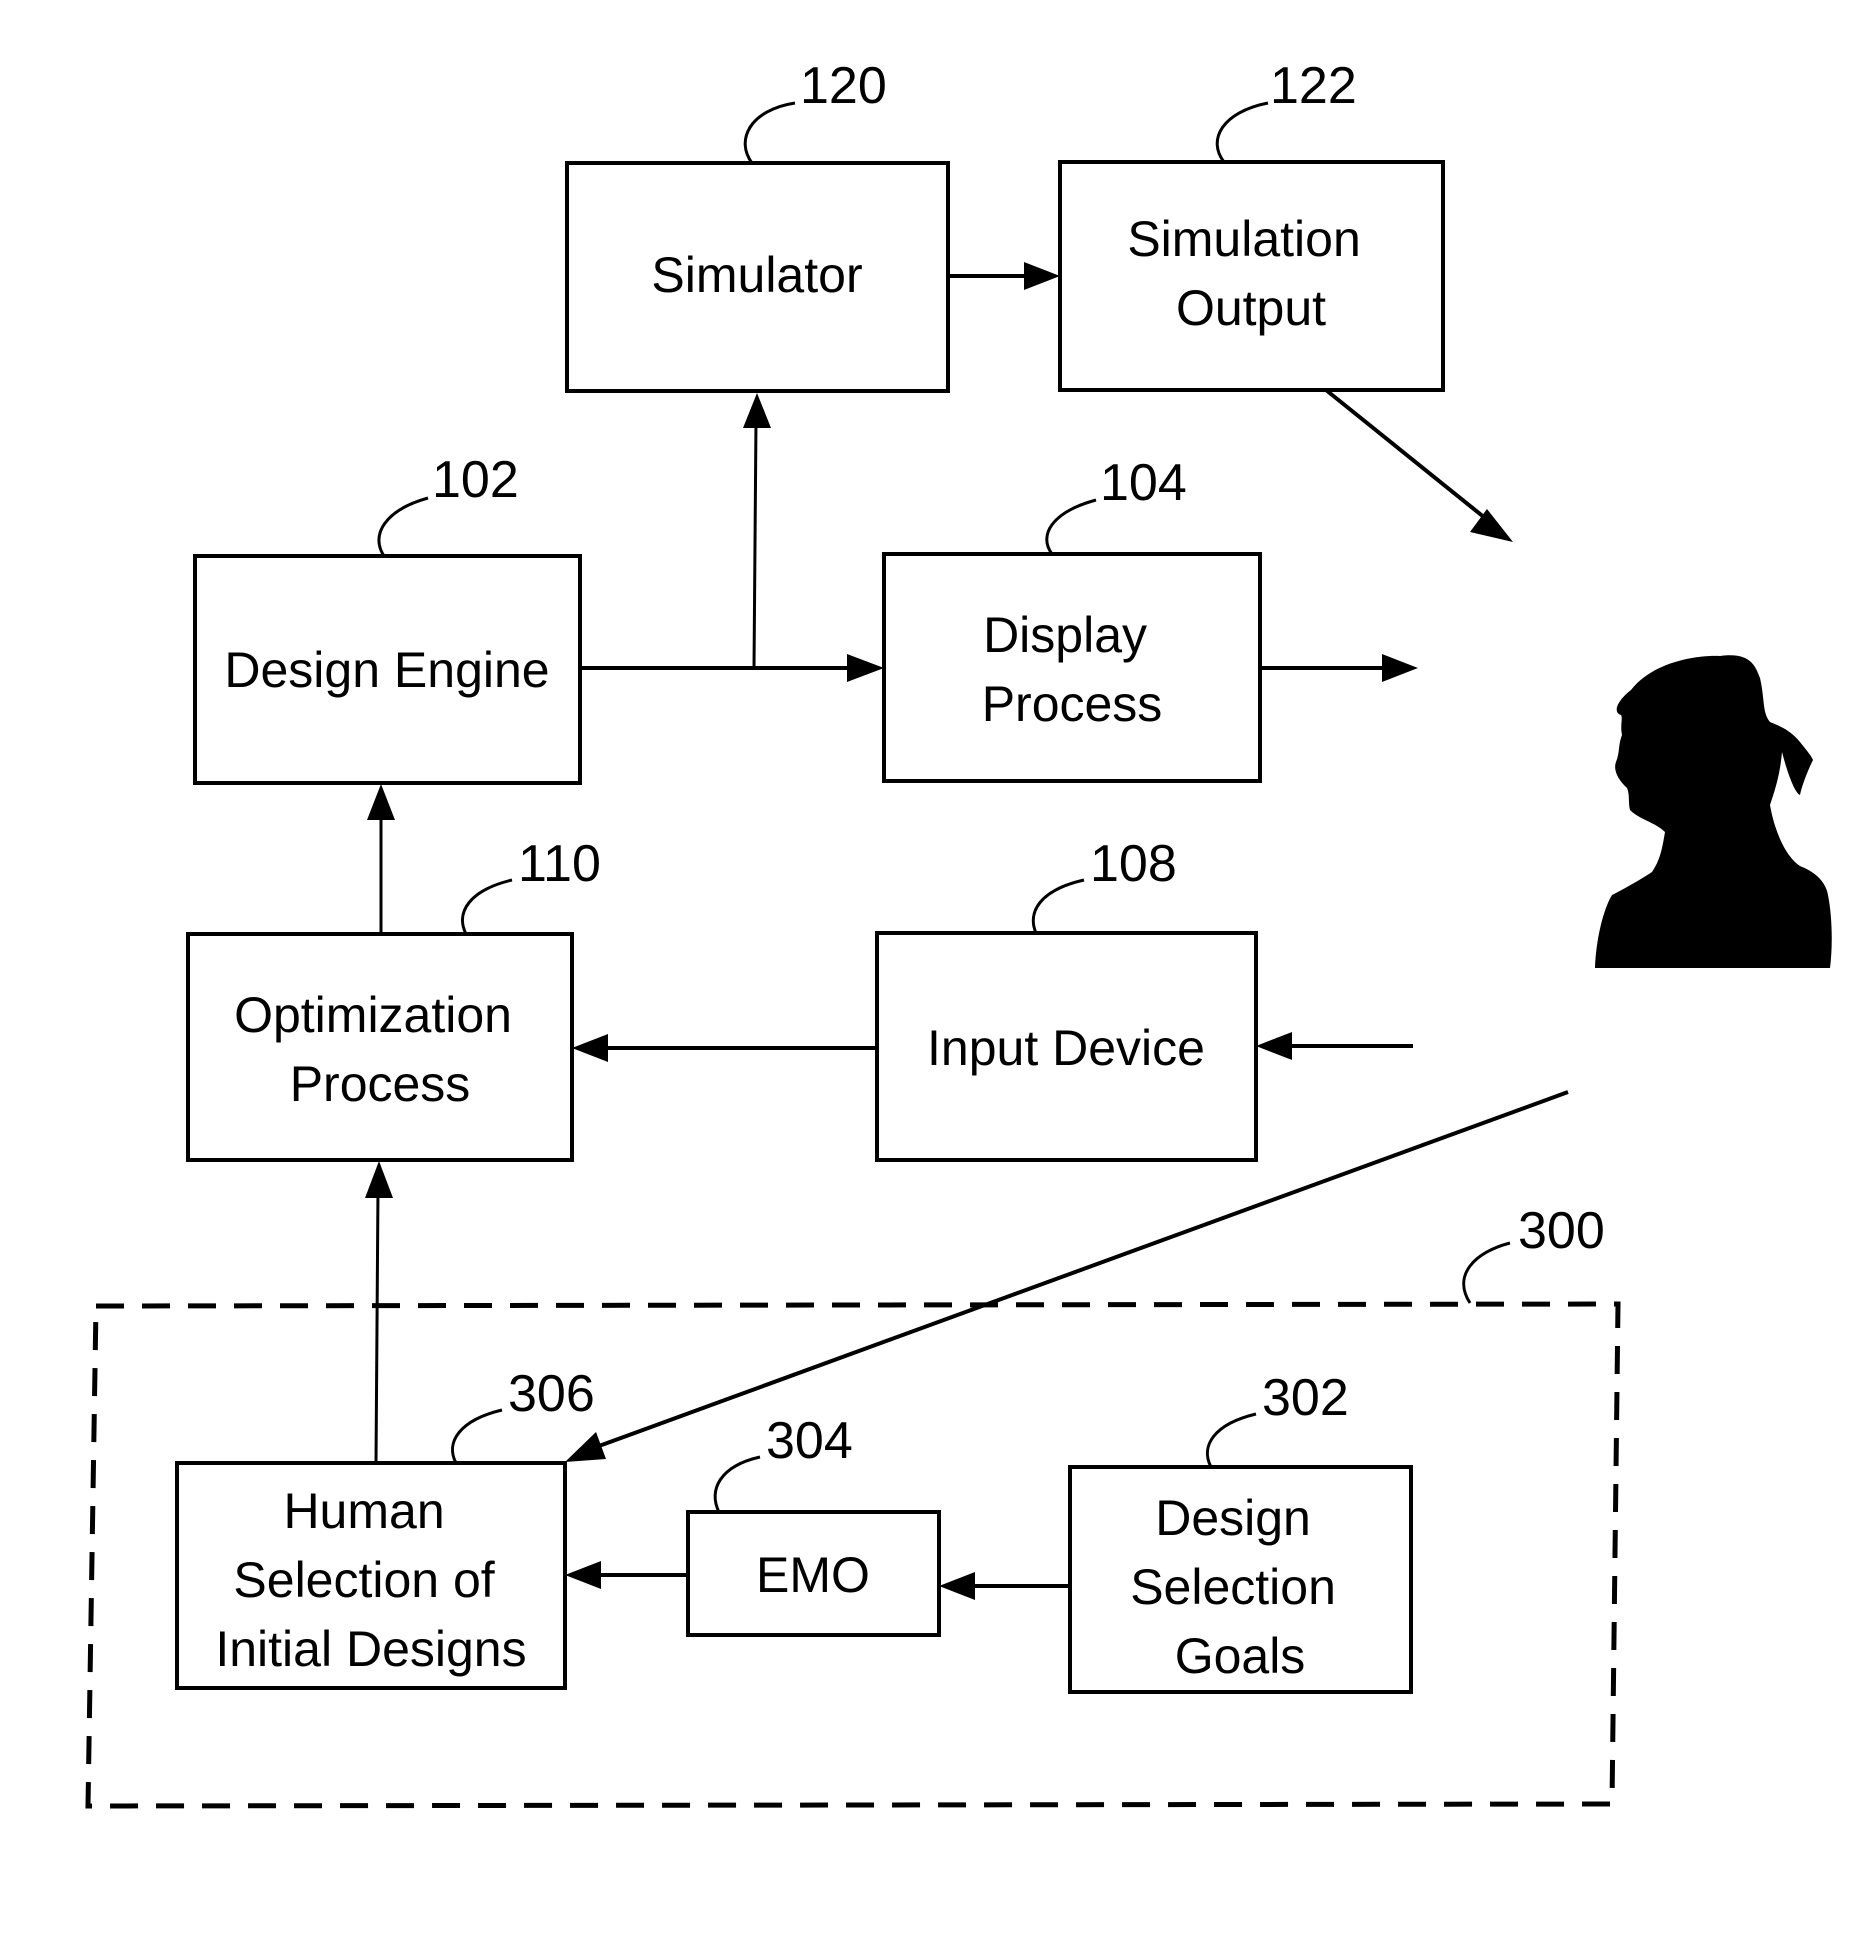  I want to click on ref-304: 304, so click(809, 1441).